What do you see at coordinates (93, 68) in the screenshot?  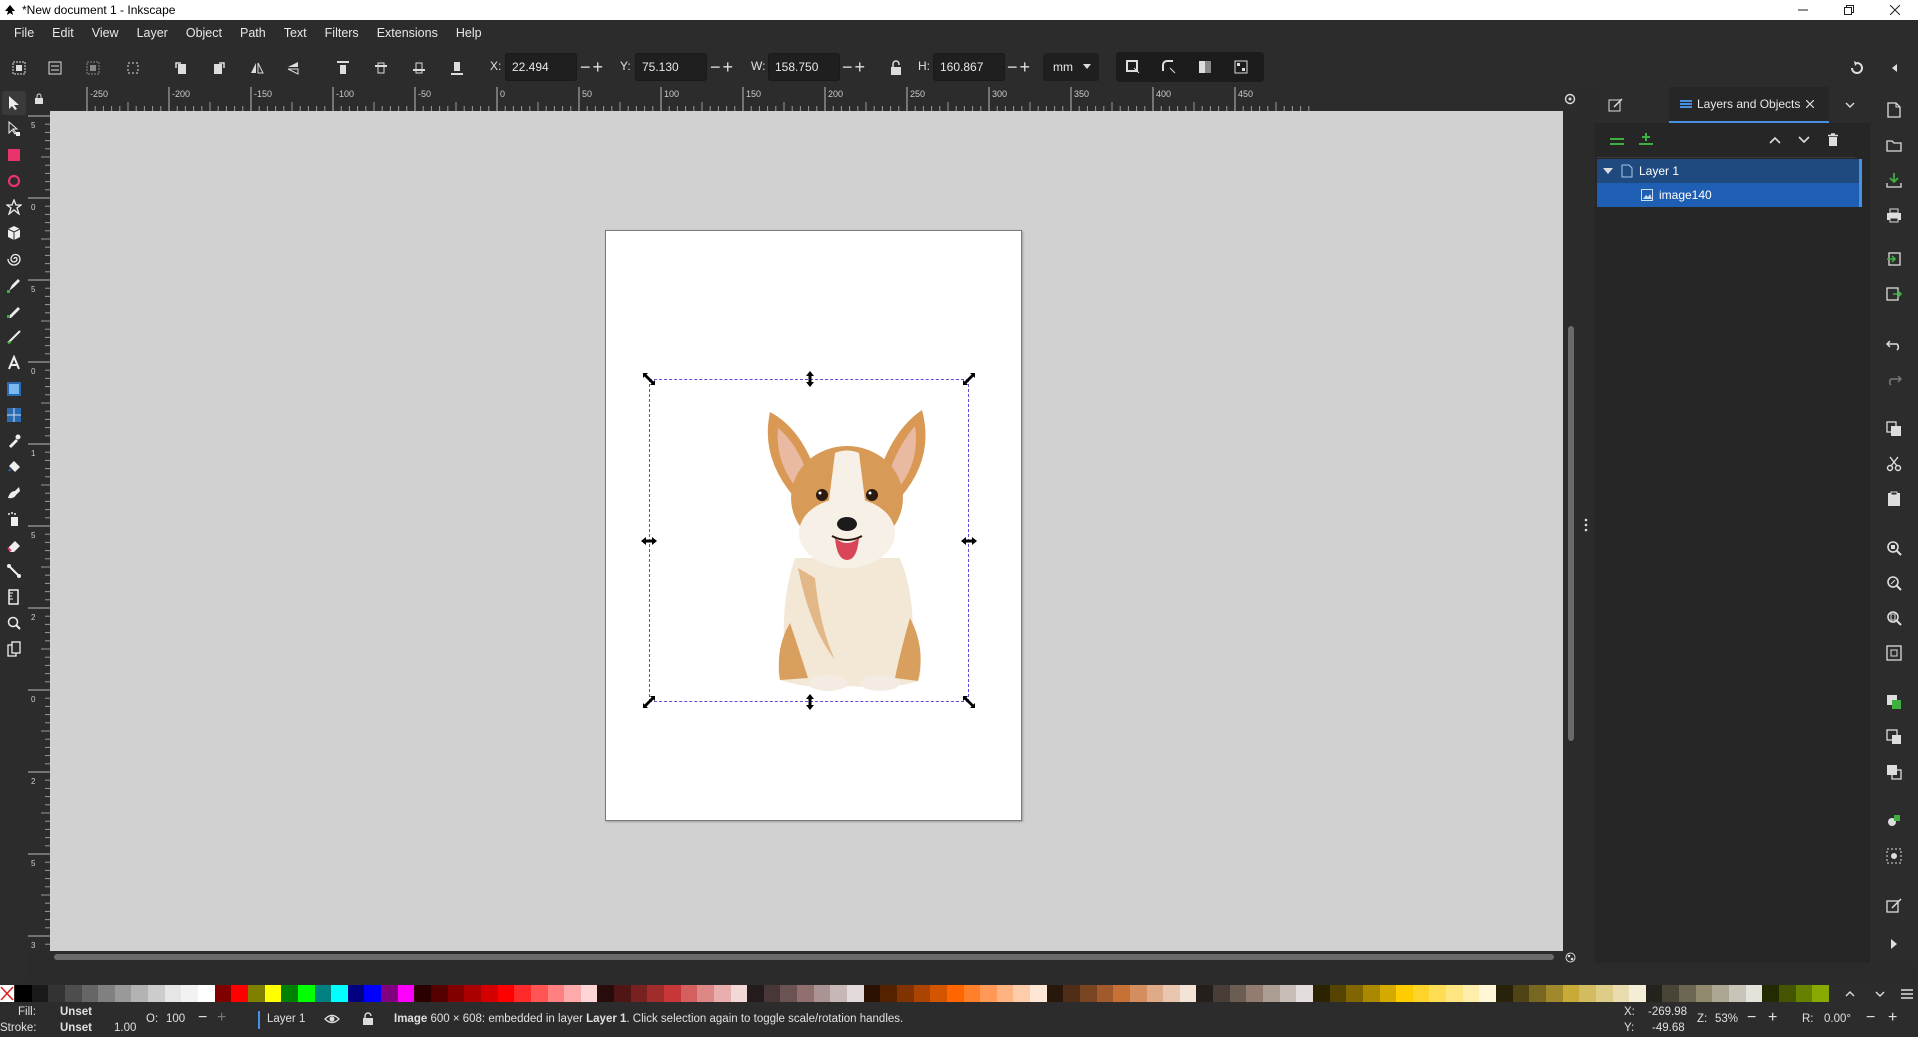 I see `deselect-icon` at bounding box center [93, 68].